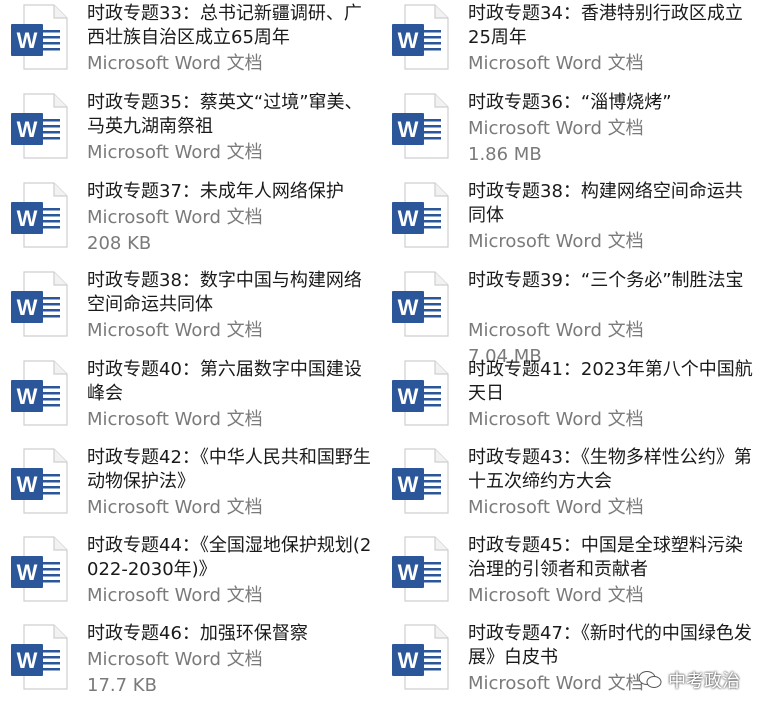  I want to click on file-name: 时政专题33：总书记新疆调研、广西壮族自治区成立65周年, so click(224, 25).